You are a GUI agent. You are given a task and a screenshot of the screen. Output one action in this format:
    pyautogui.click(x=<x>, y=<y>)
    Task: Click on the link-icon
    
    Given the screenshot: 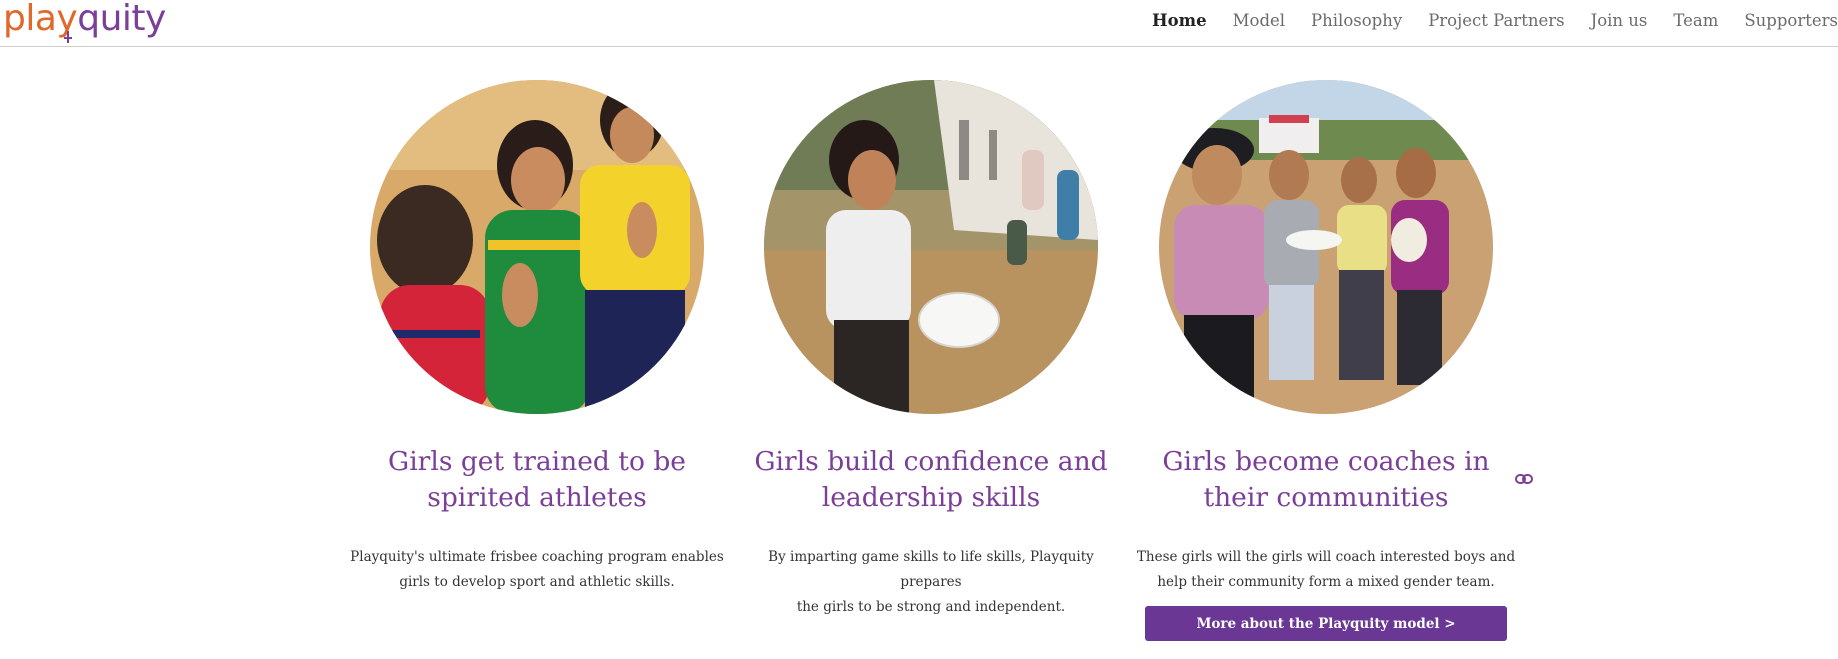 What is the action you would take?
    pyautogui.click(x=1524, y=479)
    